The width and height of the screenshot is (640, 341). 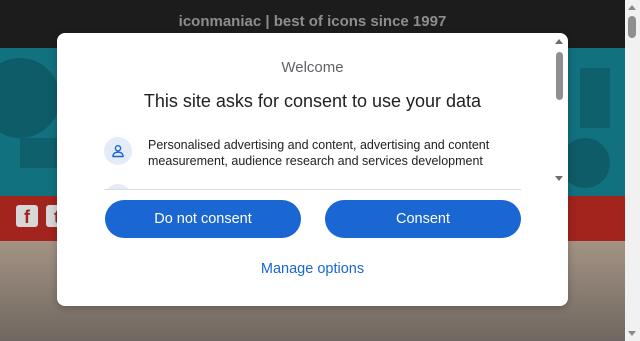 What do you see at coordinates (559, 178) in the screenshot?
I see `dialog-scroll-down-icon` at bounding box center [559, 178].